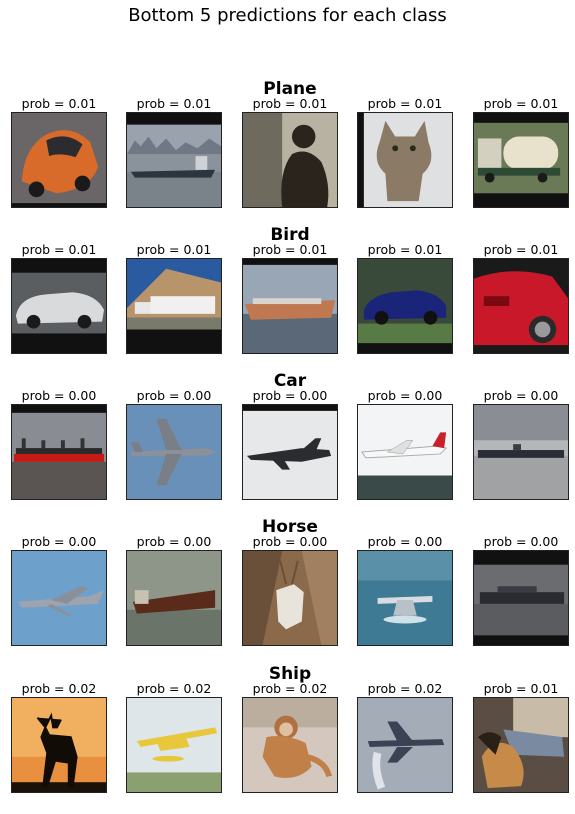  Describe the element at coordinates (287, 15) in the screenshot. I see `figure-title: Bottom 5 predictions for each class` at that location.